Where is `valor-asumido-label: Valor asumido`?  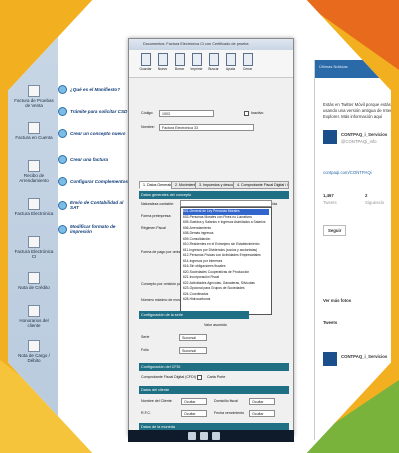
valor-asumido-label: Valor asumido is located at coordinates (215, 325).